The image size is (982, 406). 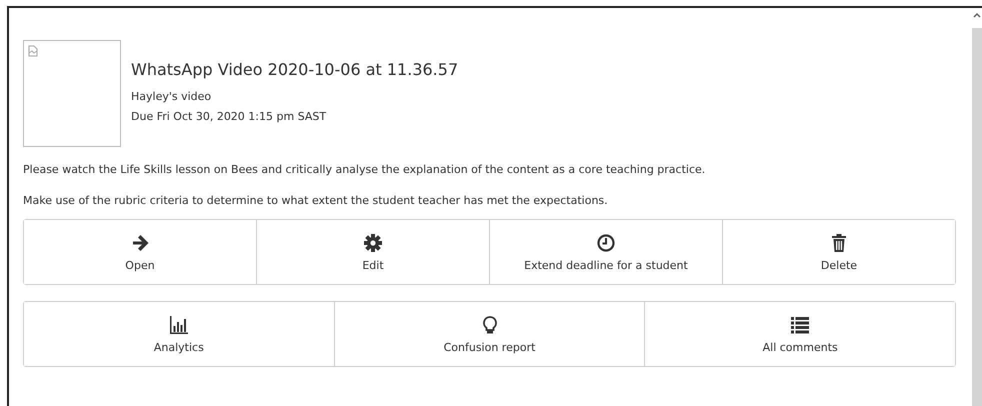 I want to click on assignment-subtitle: Hayley's video, so click(x=171, y=97).